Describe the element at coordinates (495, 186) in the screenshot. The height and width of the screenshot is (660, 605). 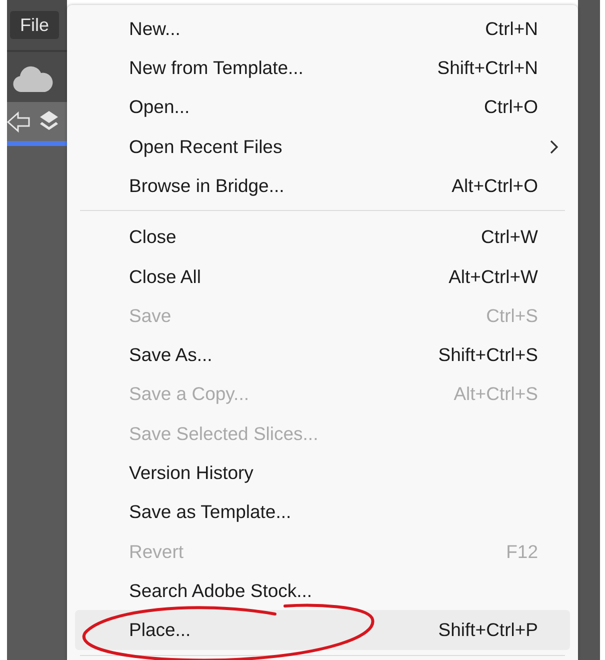
I see `shortcut-text: Alt+Ctrl+O` at that location.